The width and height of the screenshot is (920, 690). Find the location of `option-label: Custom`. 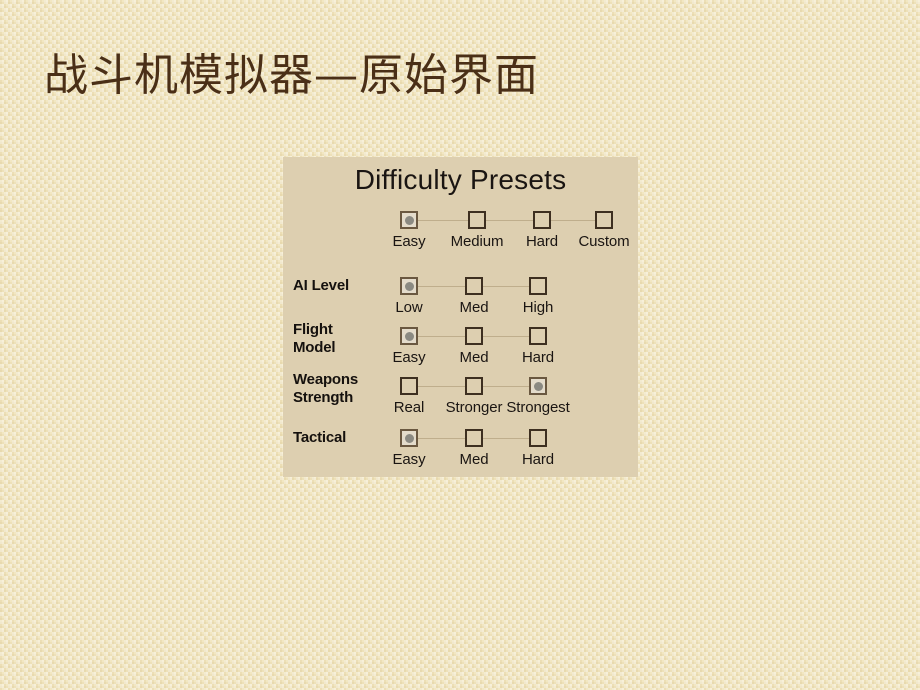

option-label: Custom is located at coordinates (603, 241).